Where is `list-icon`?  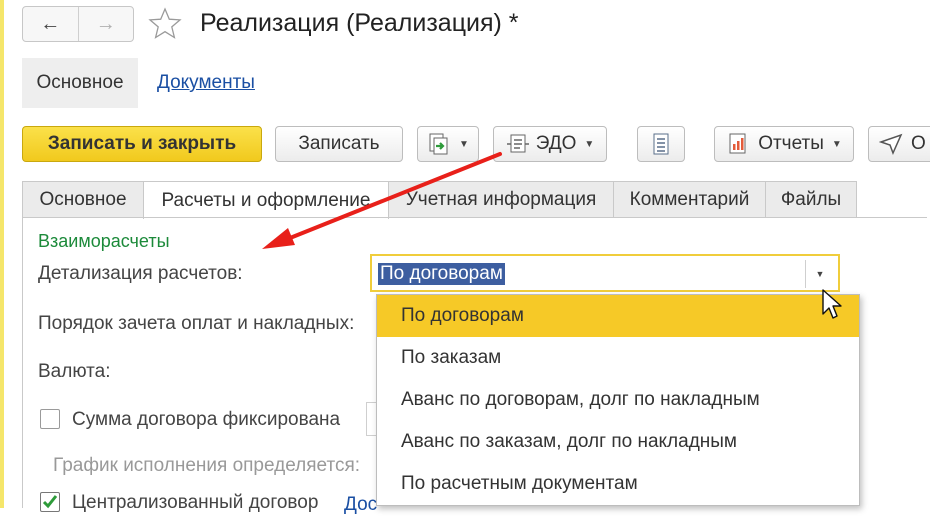
list-icon is located at coordinates (661, 144).